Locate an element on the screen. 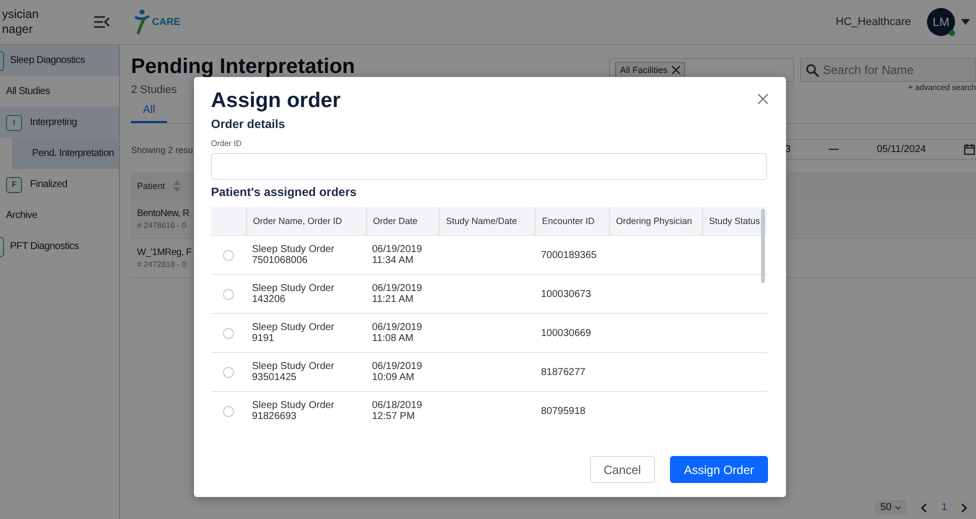 This screenshot has width=976, height=519. page-number: 1 is located at coordinates (944, 507).